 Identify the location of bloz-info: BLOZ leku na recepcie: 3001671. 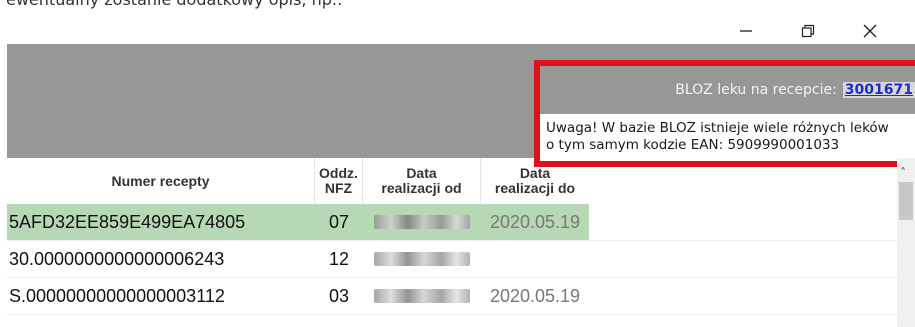
(727, 90).